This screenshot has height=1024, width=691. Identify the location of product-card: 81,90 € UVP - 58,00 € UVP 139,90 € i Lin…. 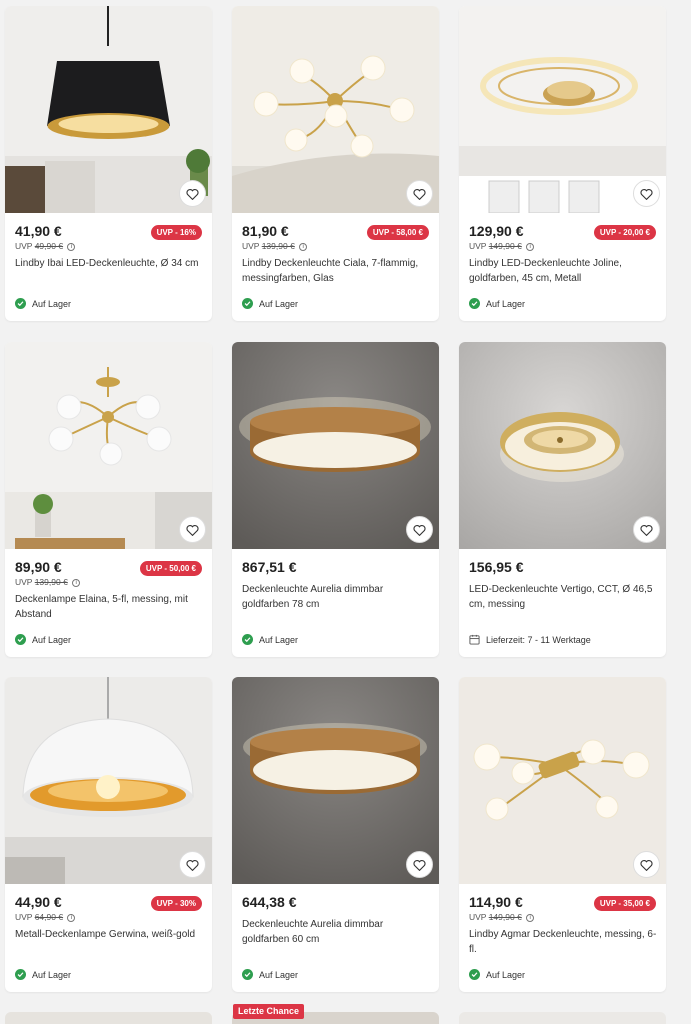
(335, 163).